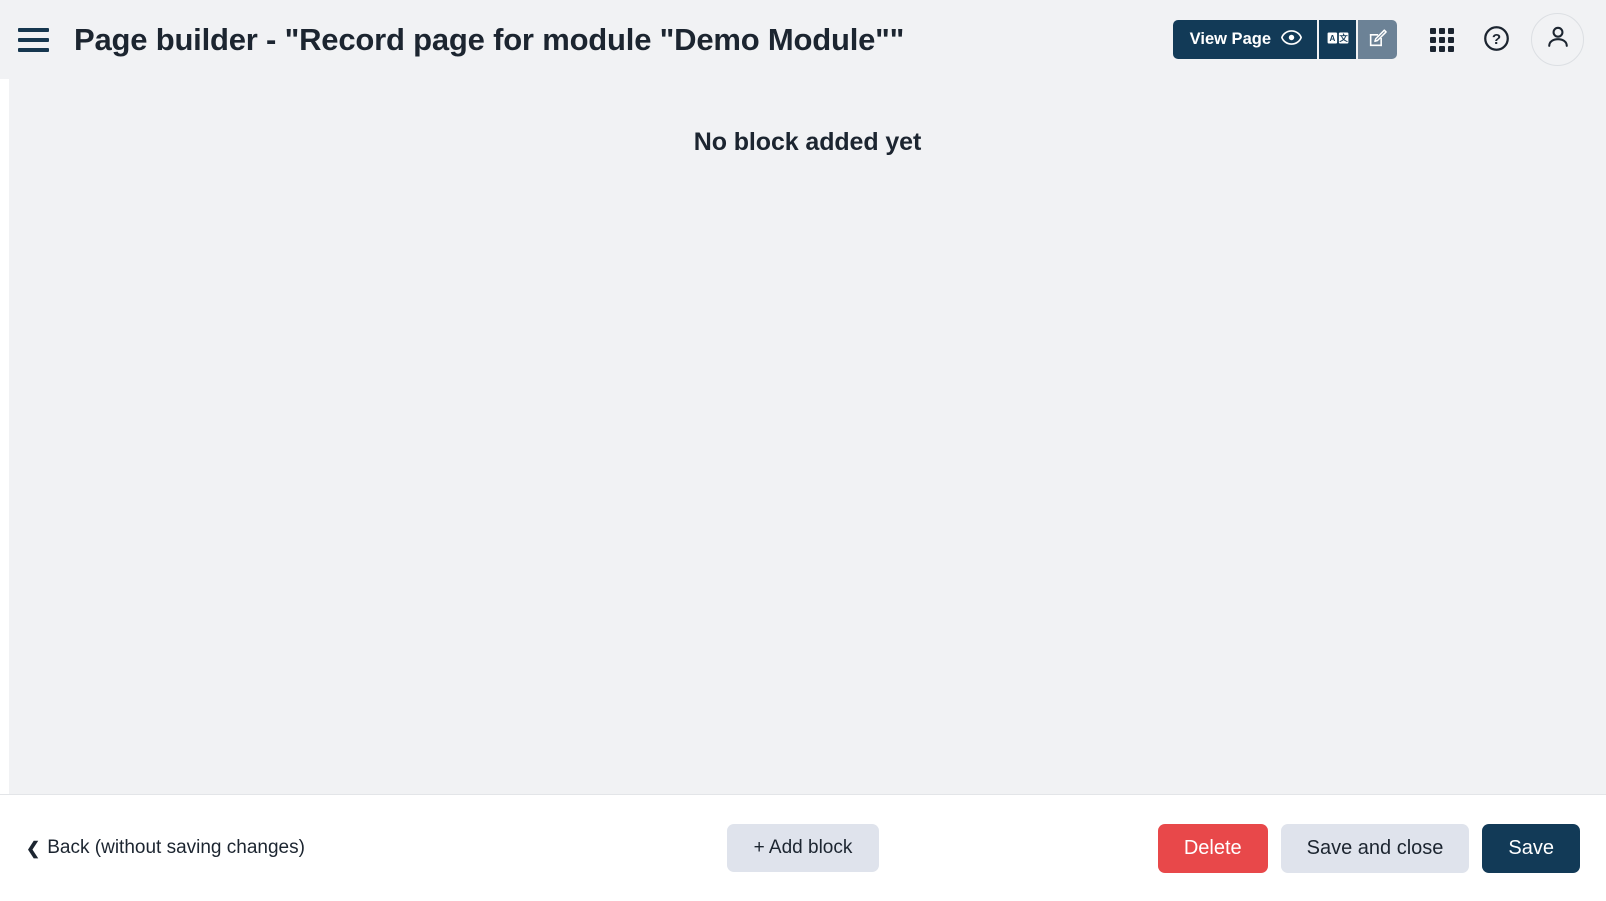  I want to click on save-and-close-button: Save and close, so click(1375, 848).